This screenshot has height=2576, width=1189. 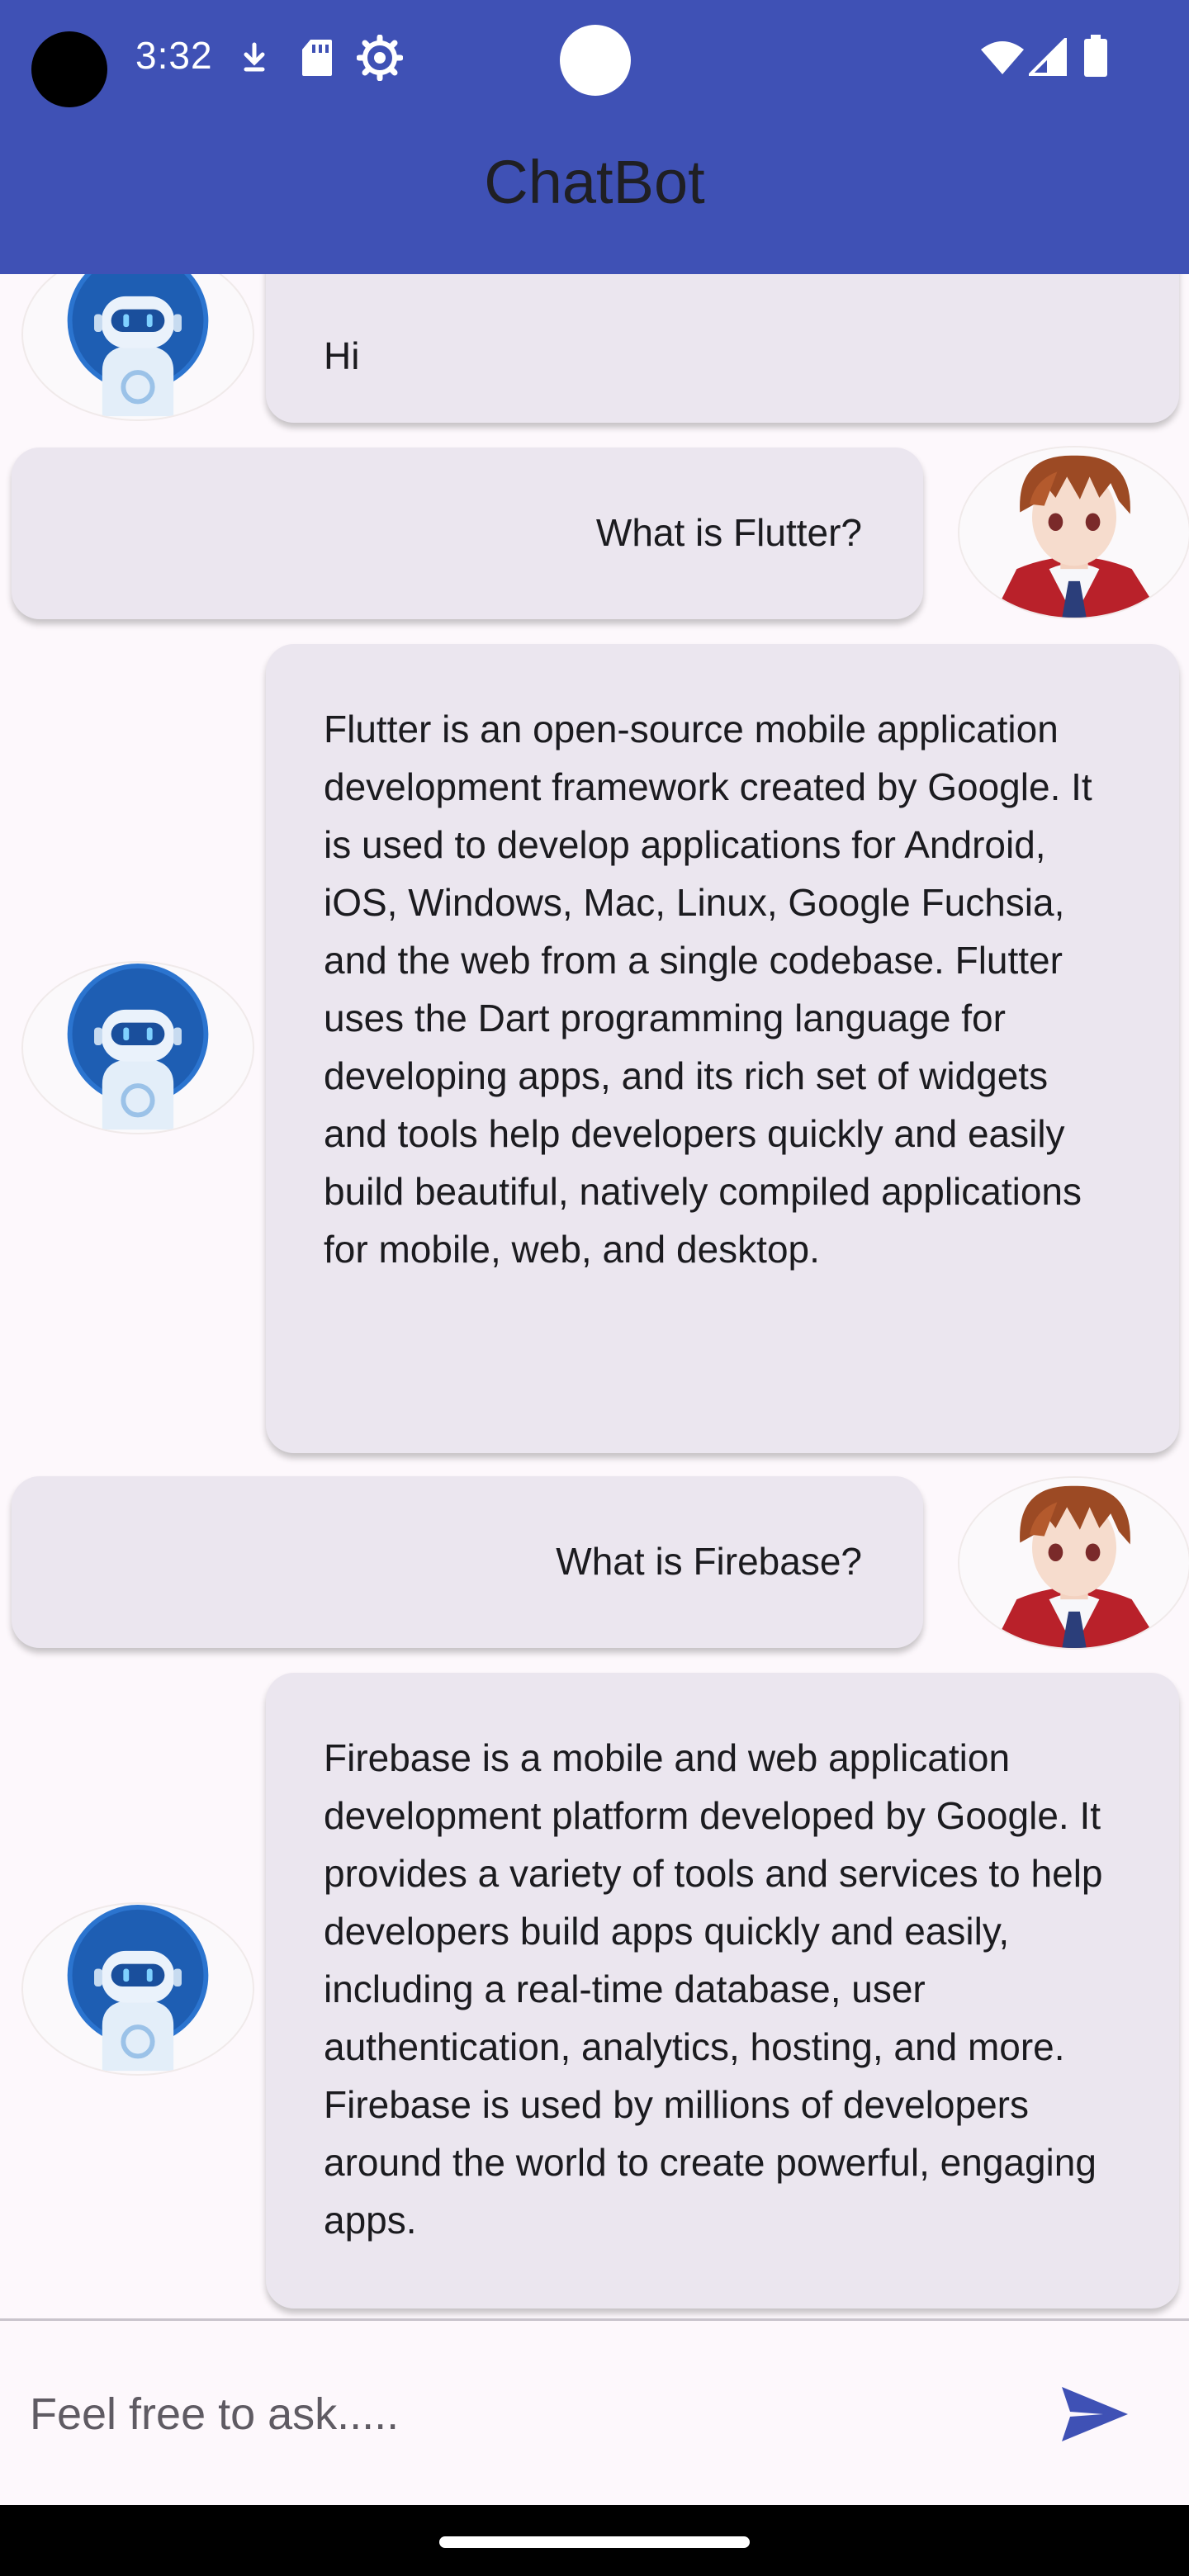 I want to click on status-bar: 3:32, so click(x=594, y=58).